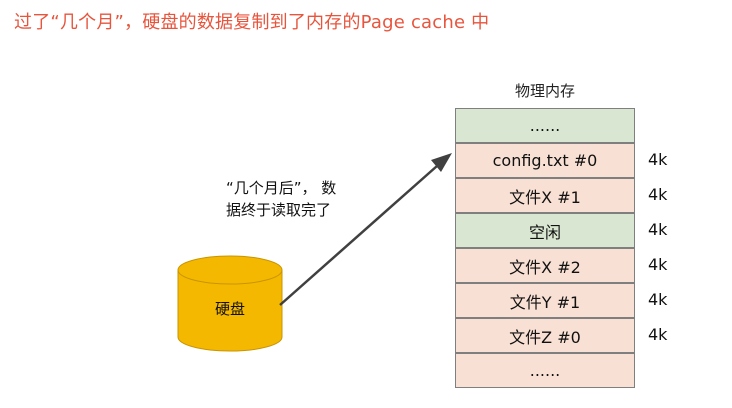 The image size is (732, 408). What do you see at coordinates (545, 300) in the screenshot?
I see `memory-row: 文件Y #1` at bounding box center [545, 300].